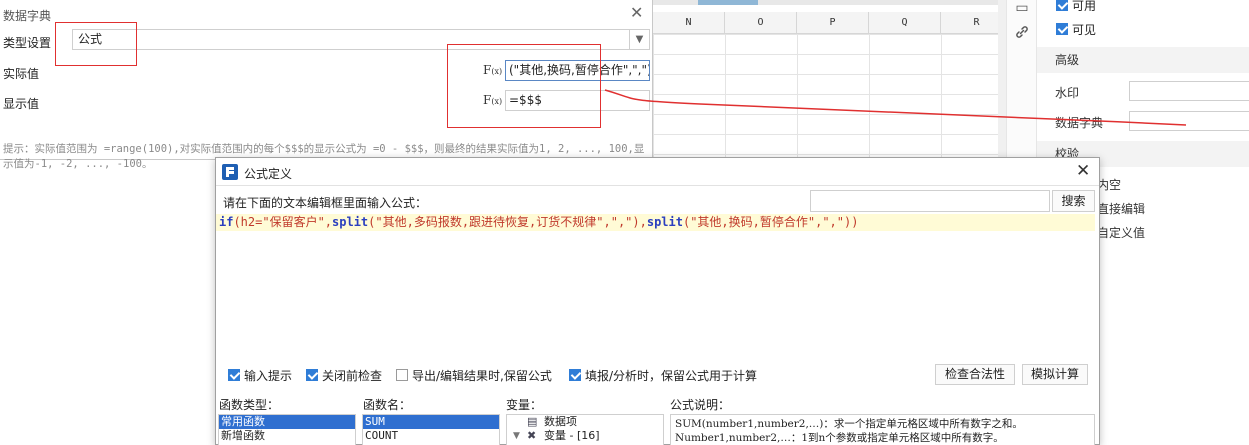 This screenshot has height=445, width=1249. What do you see at coordinates (728, 2) in the screenshot?
I see `sheet-tab-accent` at bounding box center [728, 2].